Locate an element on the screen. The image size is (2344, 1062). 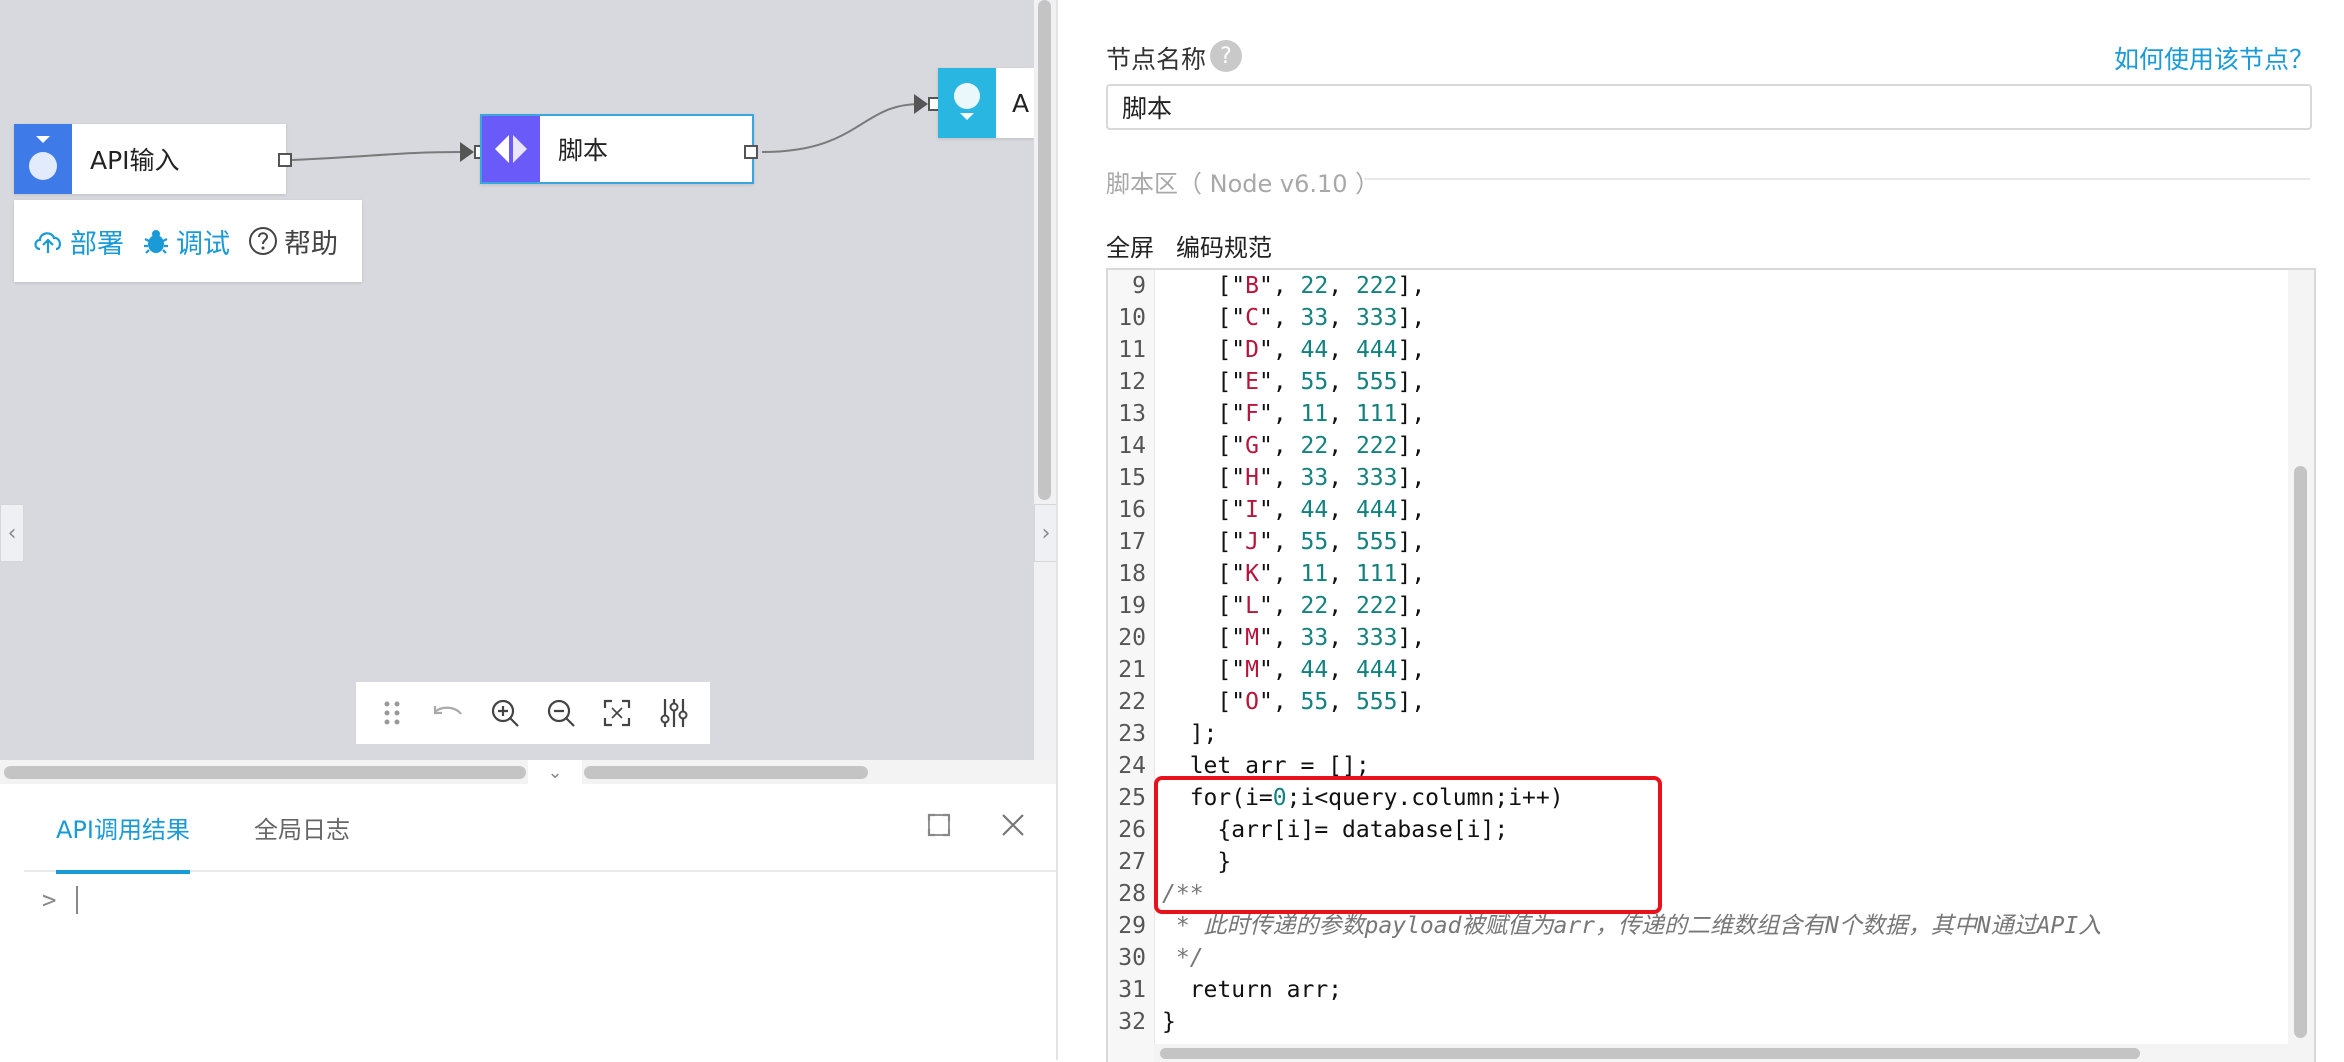
drag-handle-icon is located at coordinates (392, 713).